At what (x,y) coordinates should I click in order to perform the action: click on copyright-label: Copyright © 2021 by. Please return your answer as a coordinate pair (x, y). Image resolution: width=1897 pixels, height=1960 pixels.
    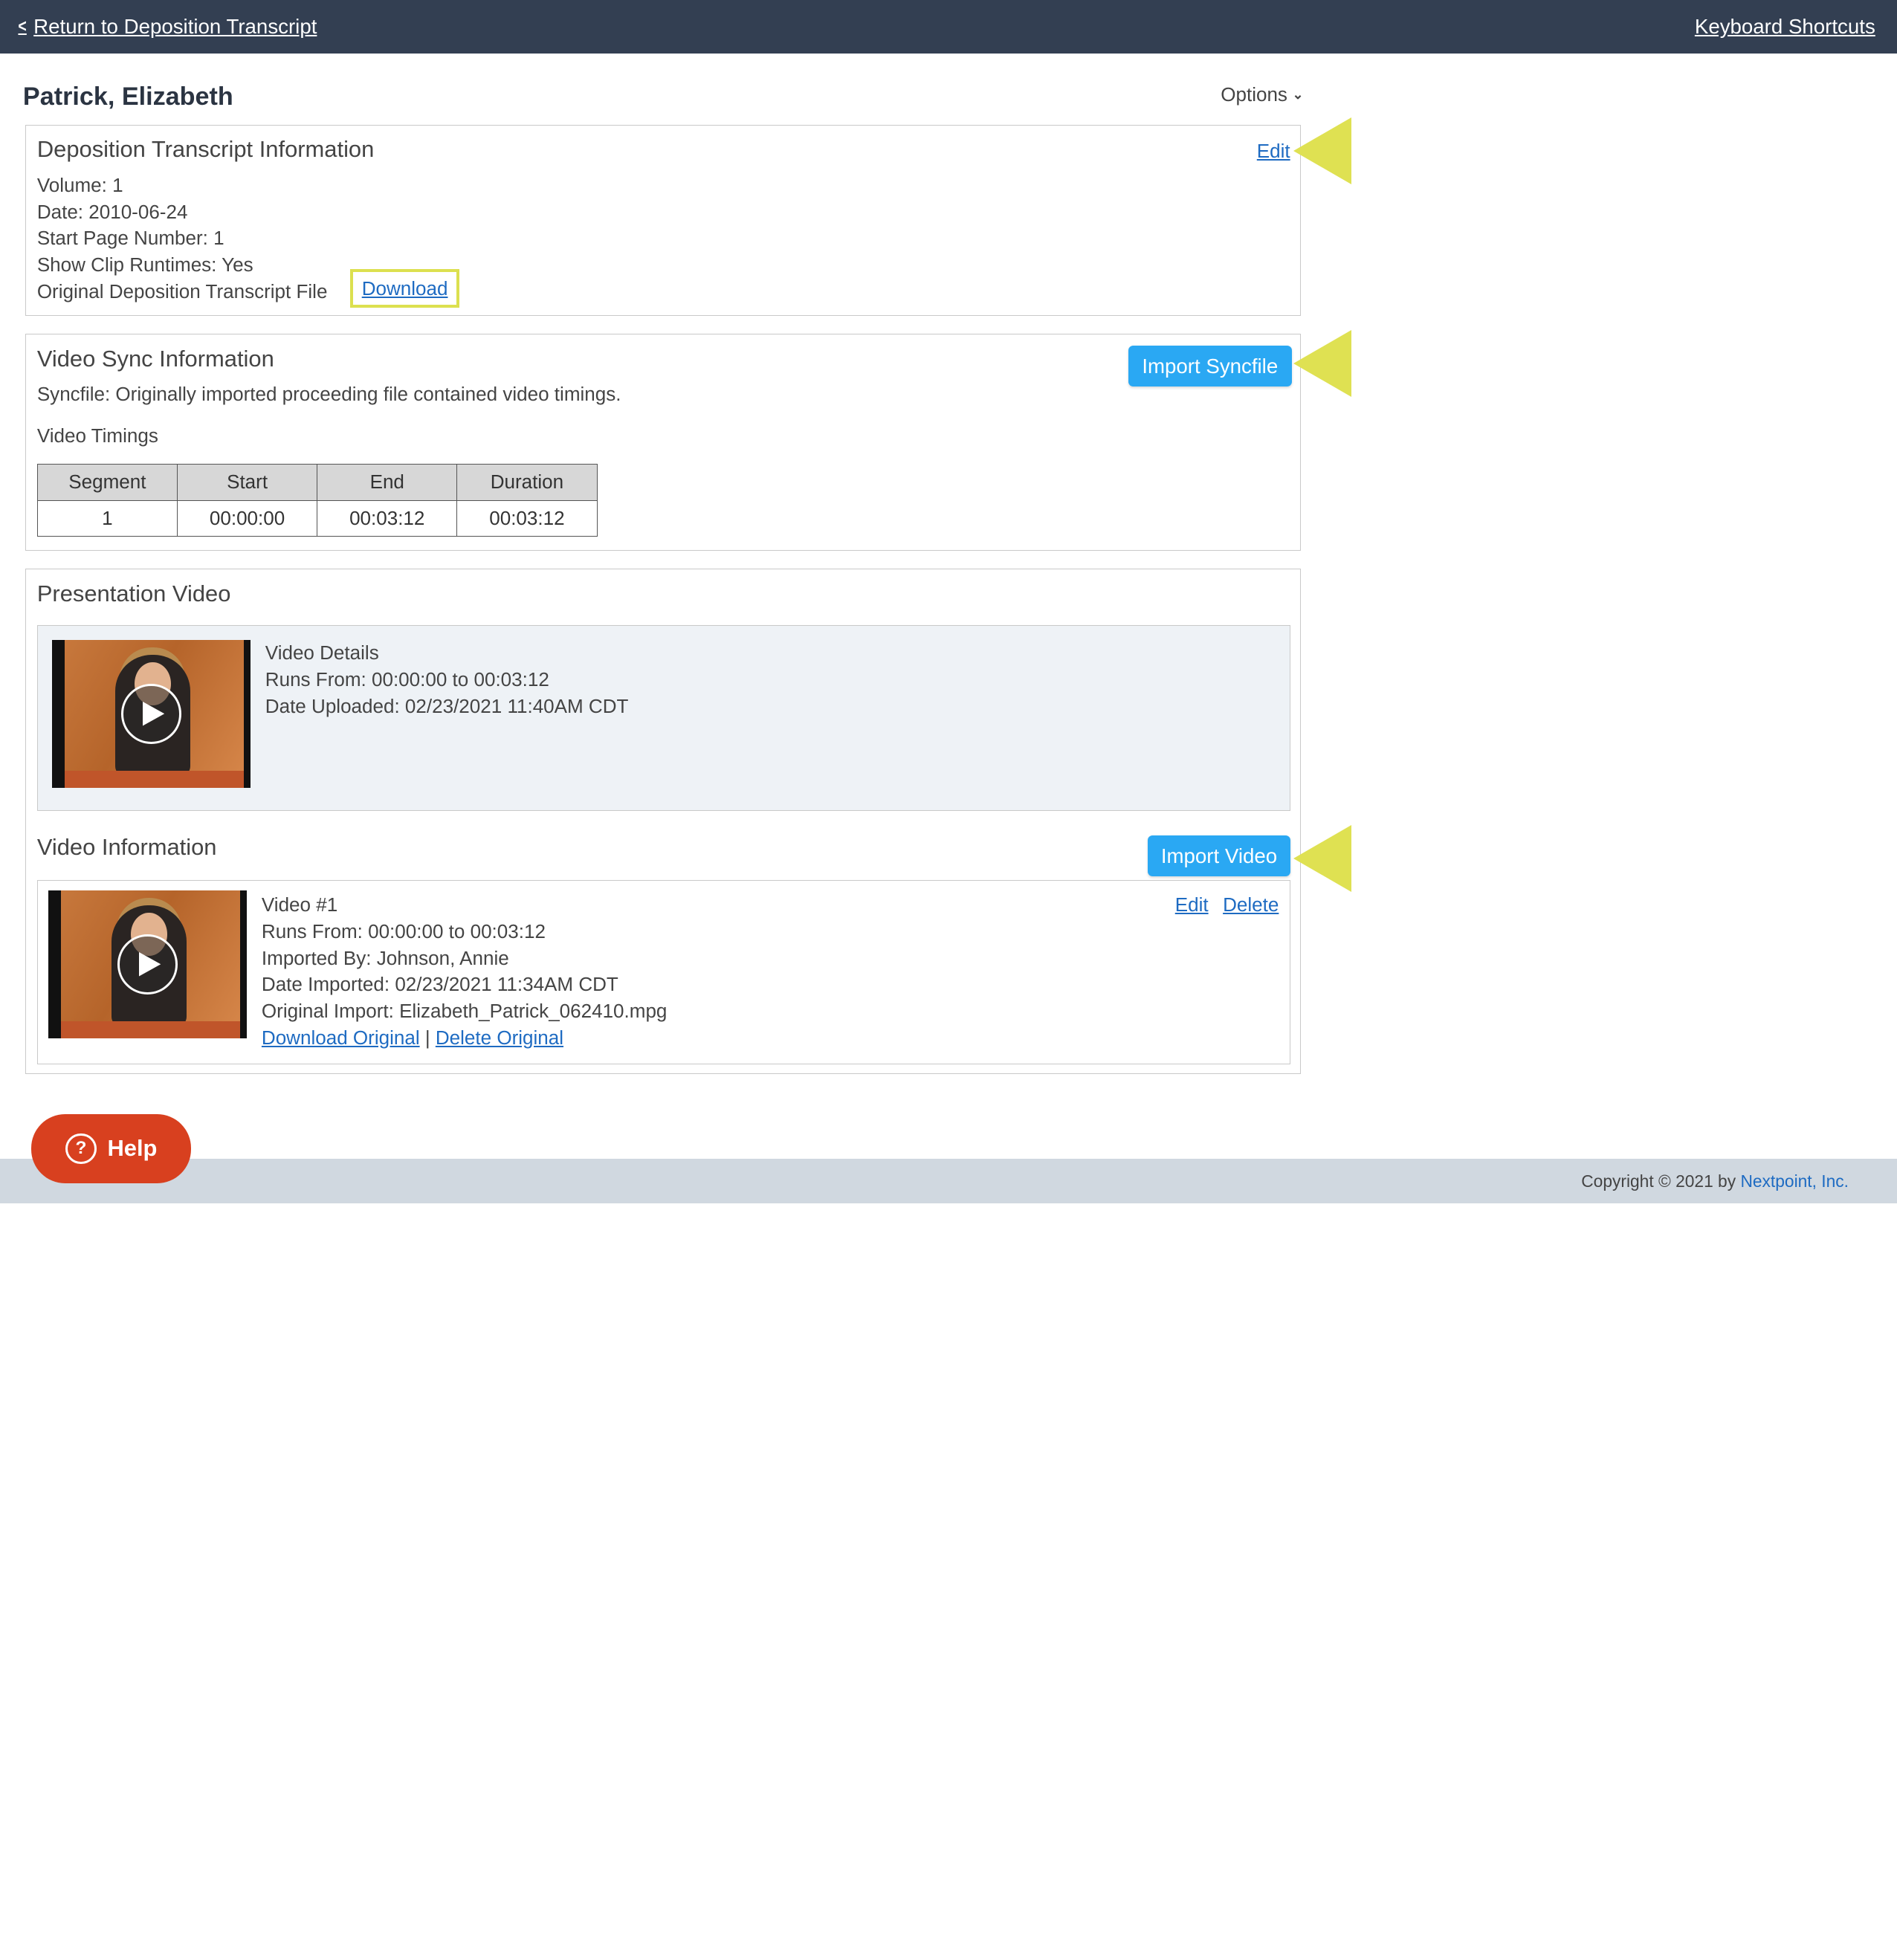
    Looking at the image, I should click on (1658, 1181).